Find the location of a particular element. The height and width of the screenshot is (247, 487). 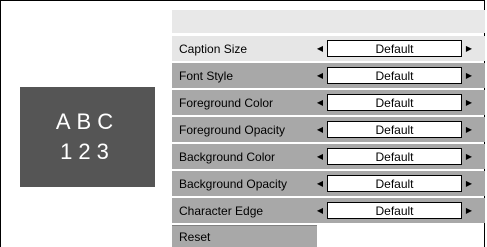

reset-button: Reset is located at coordinates (244, 236).